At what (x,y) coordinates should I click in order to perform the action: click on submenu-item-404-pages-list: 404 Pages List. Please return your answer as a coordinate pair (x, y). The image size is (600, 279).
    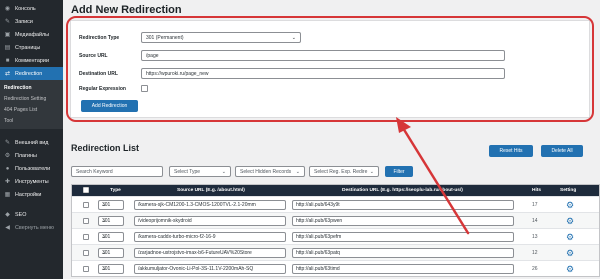
    Looking at the image, I should click on (31, 109).